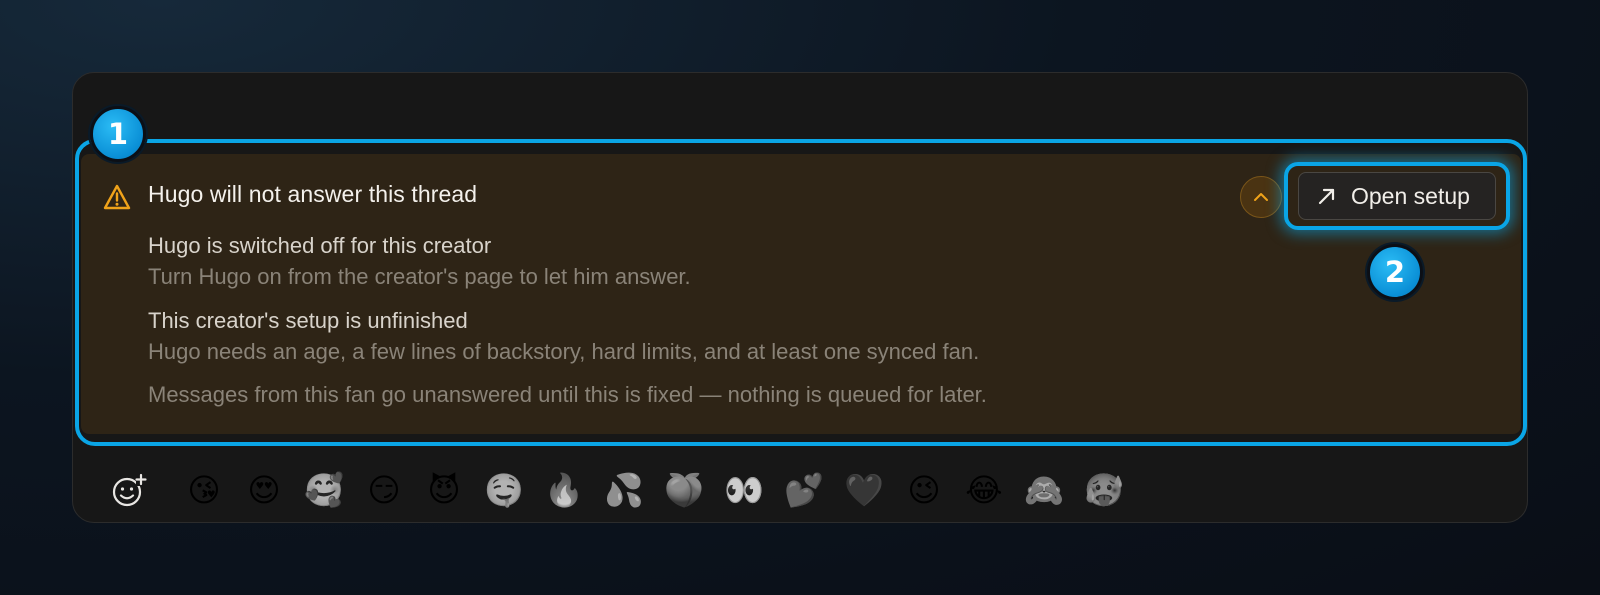 Image resolution: width=1600 pixels, height=595 pixels. What do you see at coordinates (804, 490) in the screenshot?
I see `emoji-button: 💕` at bounding box center [804, 490].